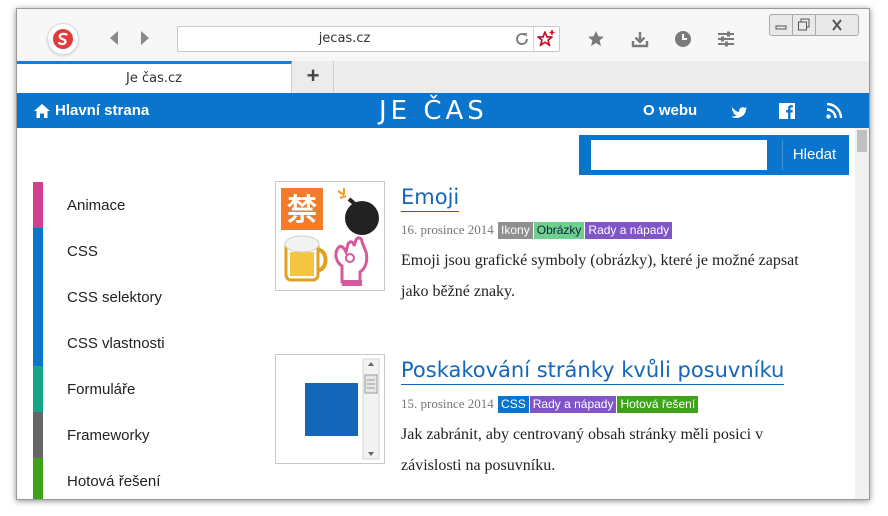 This screenshot has height=516, width=888. I want to click on search-form: Hledat, so click(714, 155).